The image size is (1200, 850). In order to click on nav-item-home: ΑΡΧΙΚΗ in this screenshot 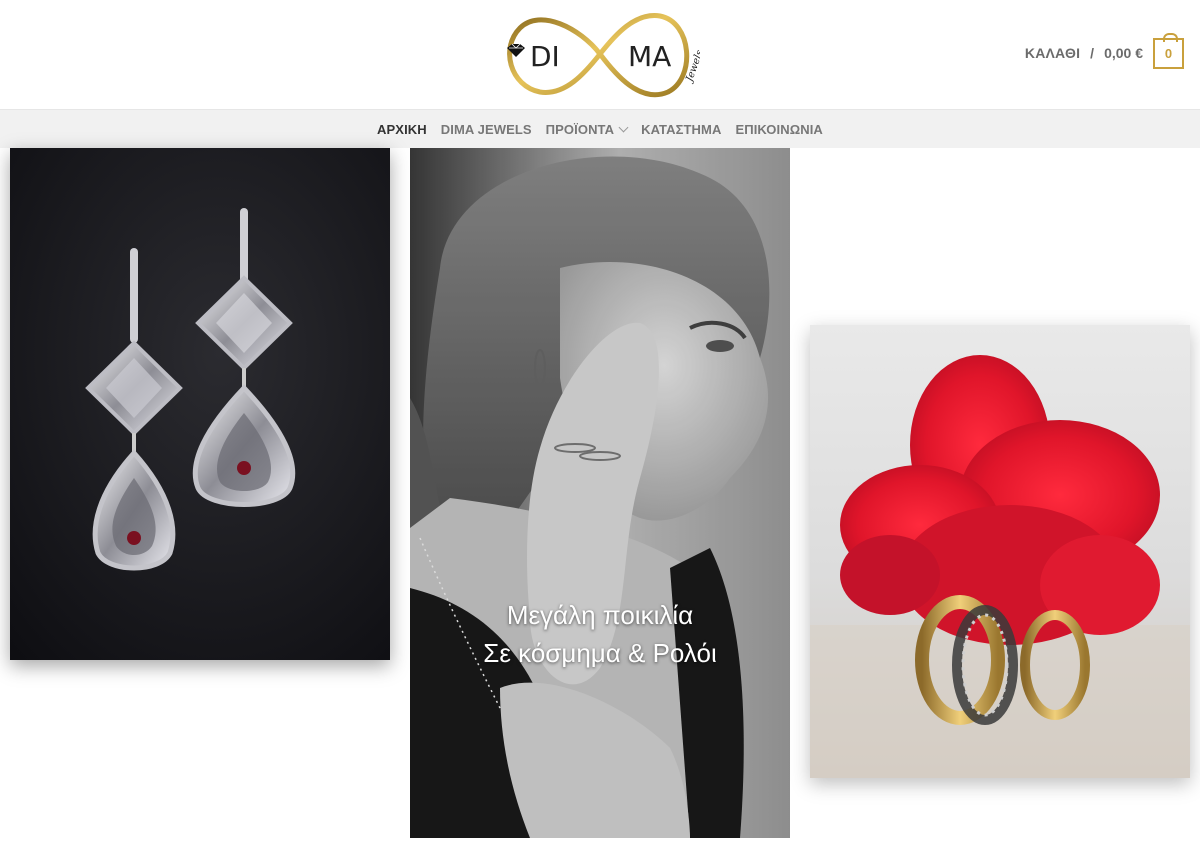, I will do `click(402, 129)`.